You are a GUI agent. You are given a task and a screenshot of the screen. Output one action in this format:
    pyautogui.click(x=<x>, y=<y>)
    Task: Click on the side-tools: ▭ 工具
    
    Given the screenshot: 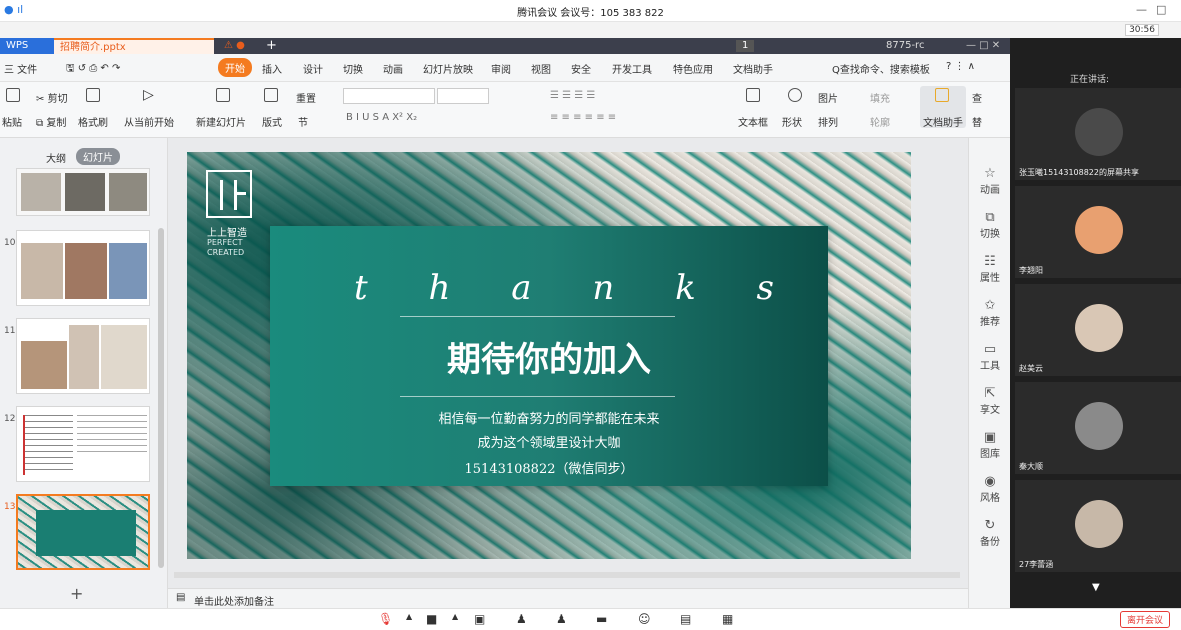 What is the action you would take?
    pyautogui.click(x=989, y=357)
    